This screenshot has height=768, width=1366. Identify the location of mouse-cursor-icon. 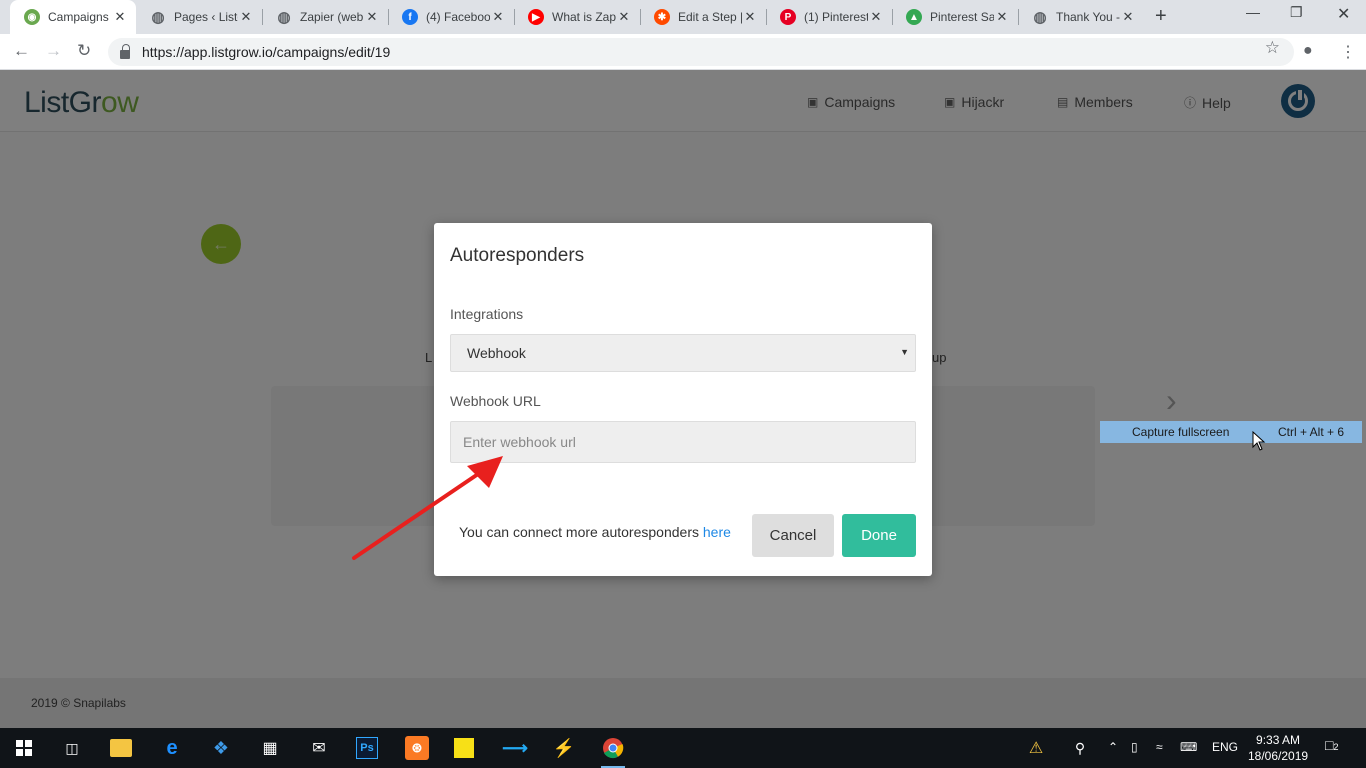
(1259, 441).